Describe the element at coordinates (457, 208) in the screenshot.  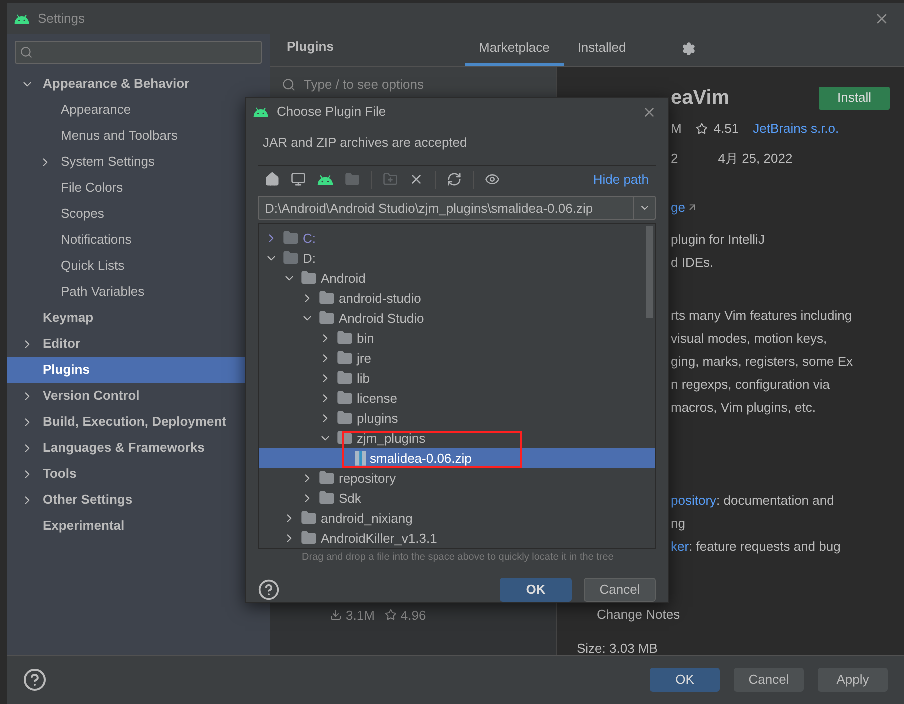
I see `path-combobox: D:\Android\Android Studio\zjm_plugins\smalidea-0.06.zip` at that location.